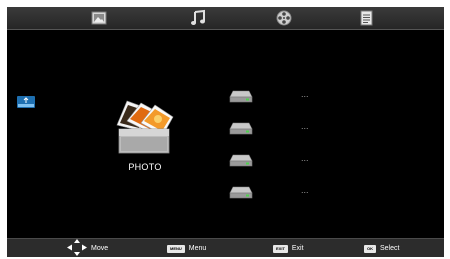  I want to click on photo-folder-icon, so click(146, 127).